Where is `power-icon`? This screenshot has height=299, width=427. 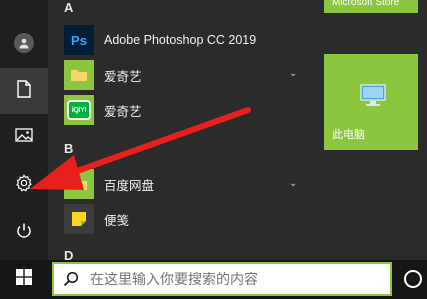 power-icon is located at coordinates (24, 233).